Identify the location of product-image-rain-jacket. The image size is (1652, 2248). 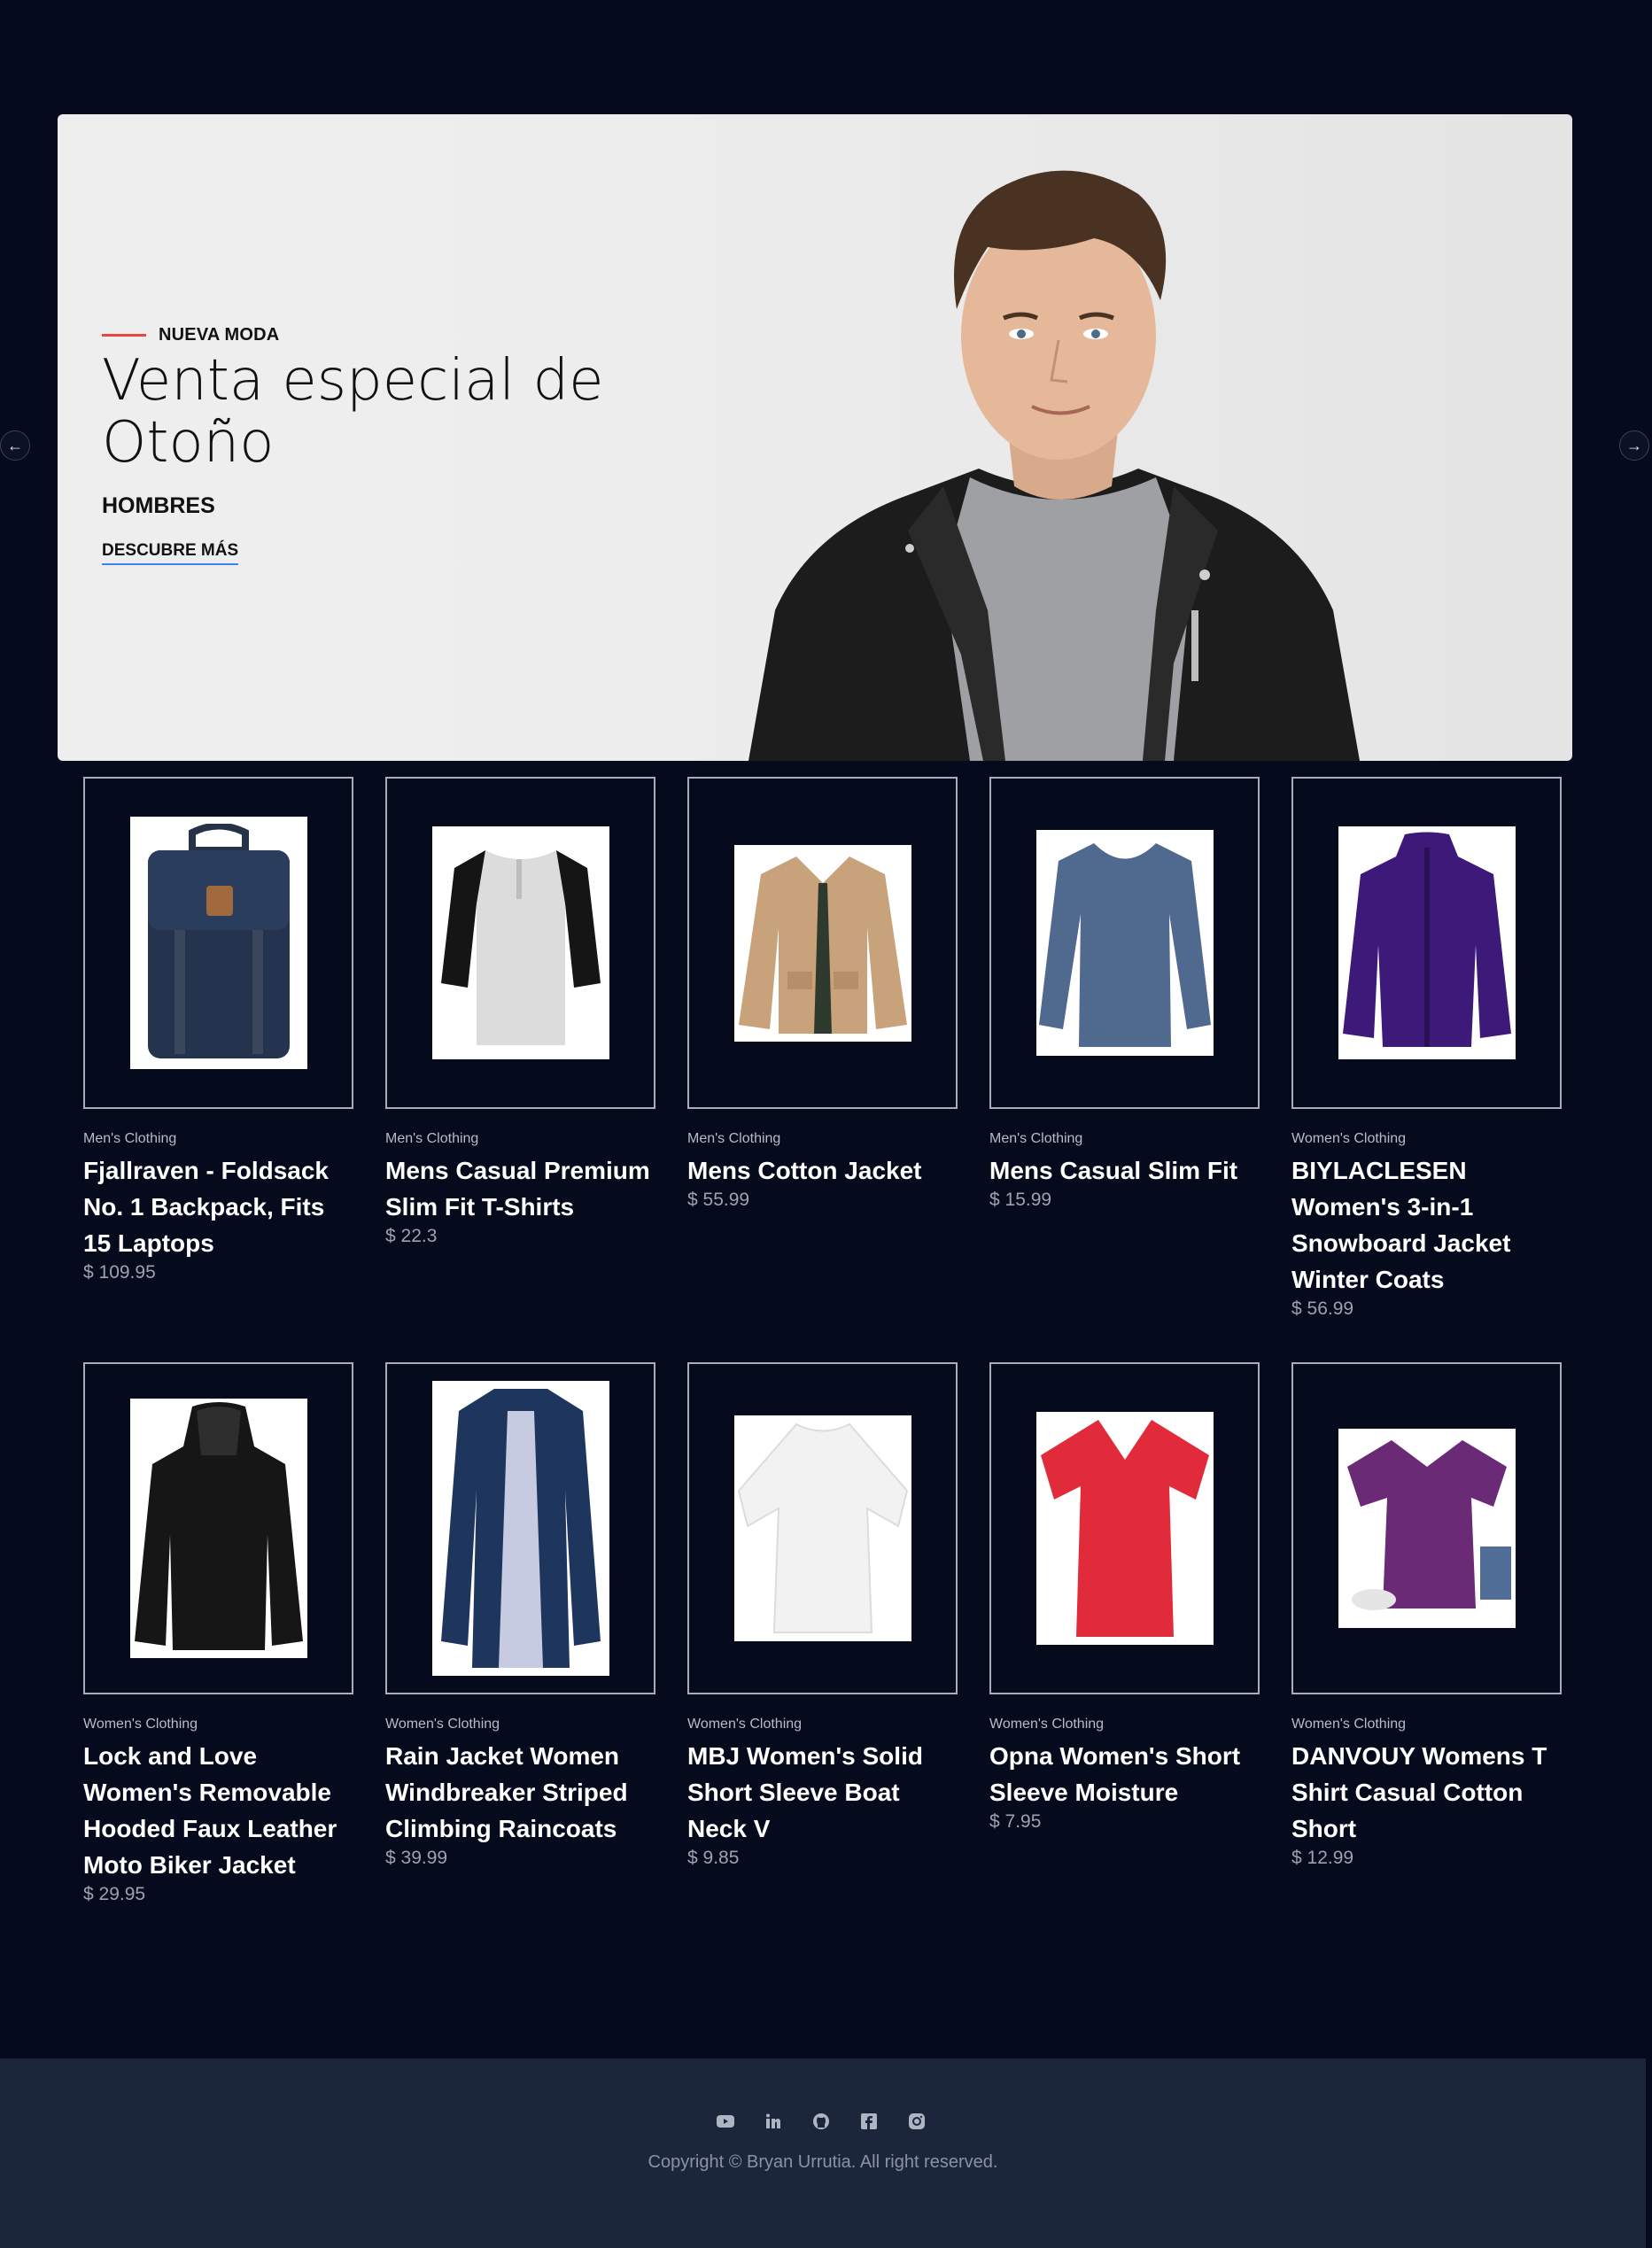
(520, 1528).